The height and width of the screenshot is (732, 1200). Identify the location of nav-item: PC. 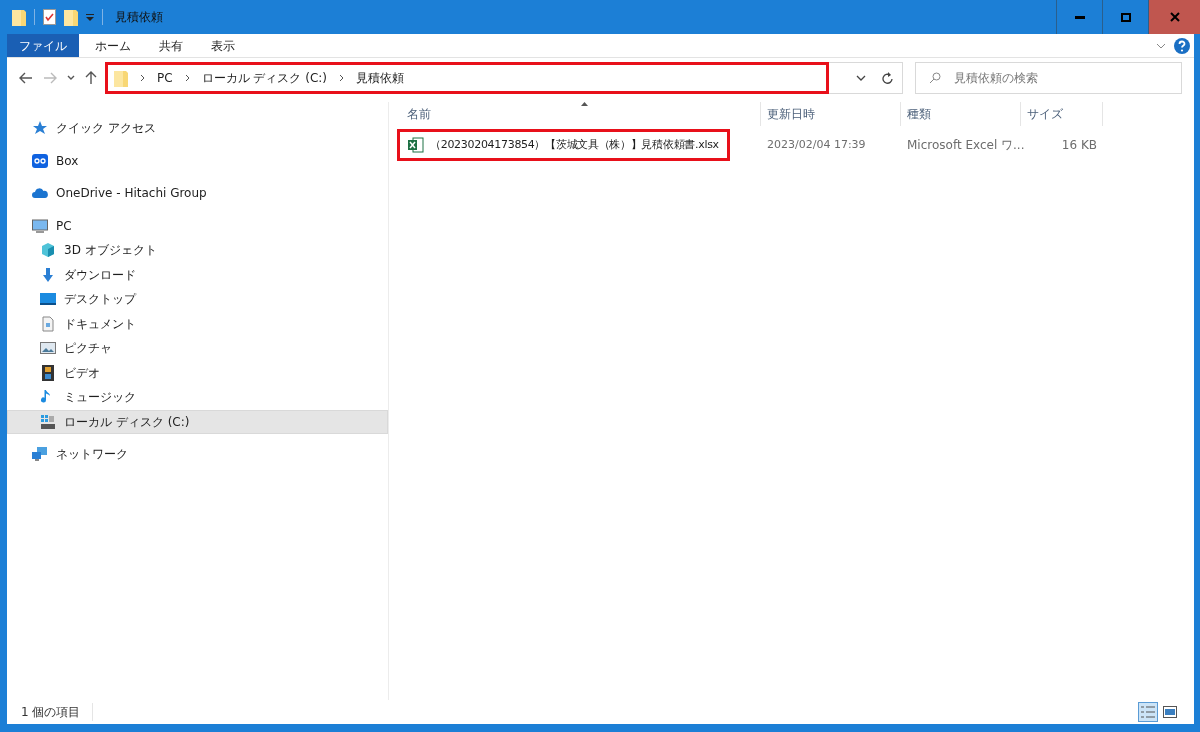
(197, 225).